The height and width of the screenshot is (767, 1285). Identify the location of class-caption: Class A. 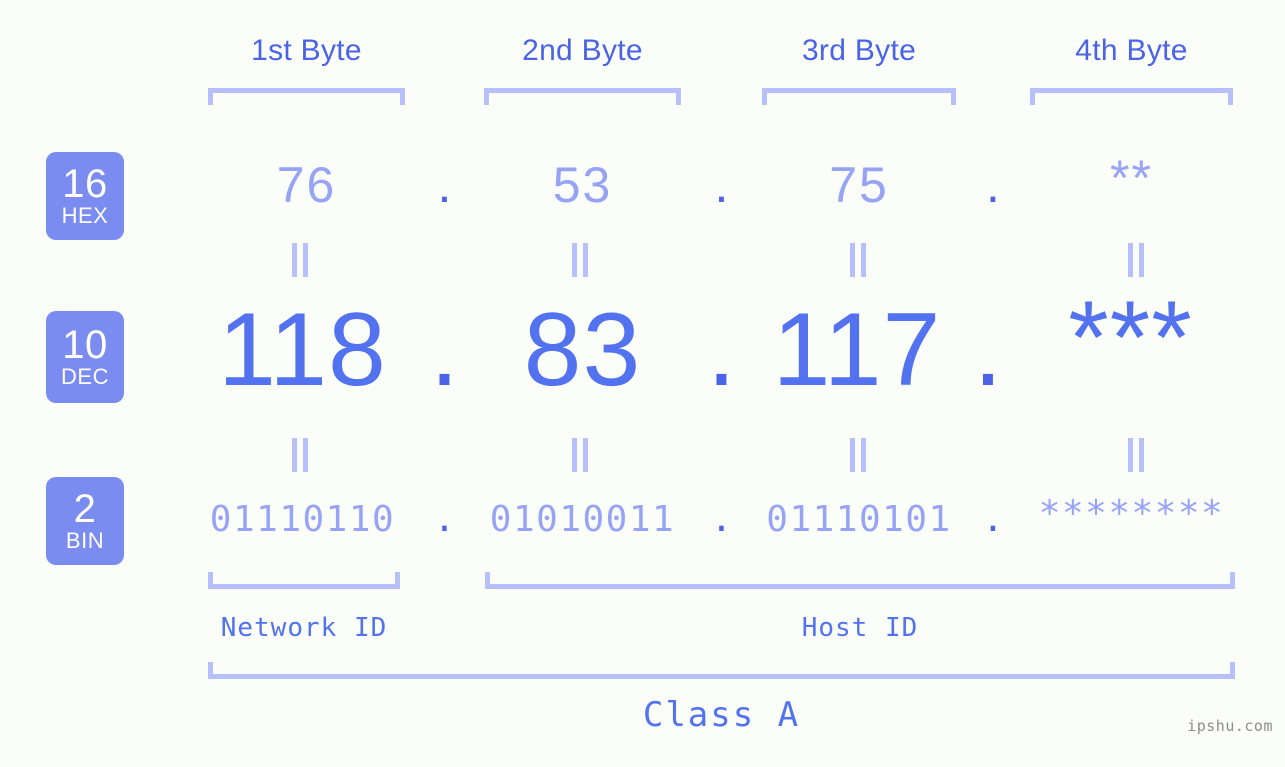
(721, 715).